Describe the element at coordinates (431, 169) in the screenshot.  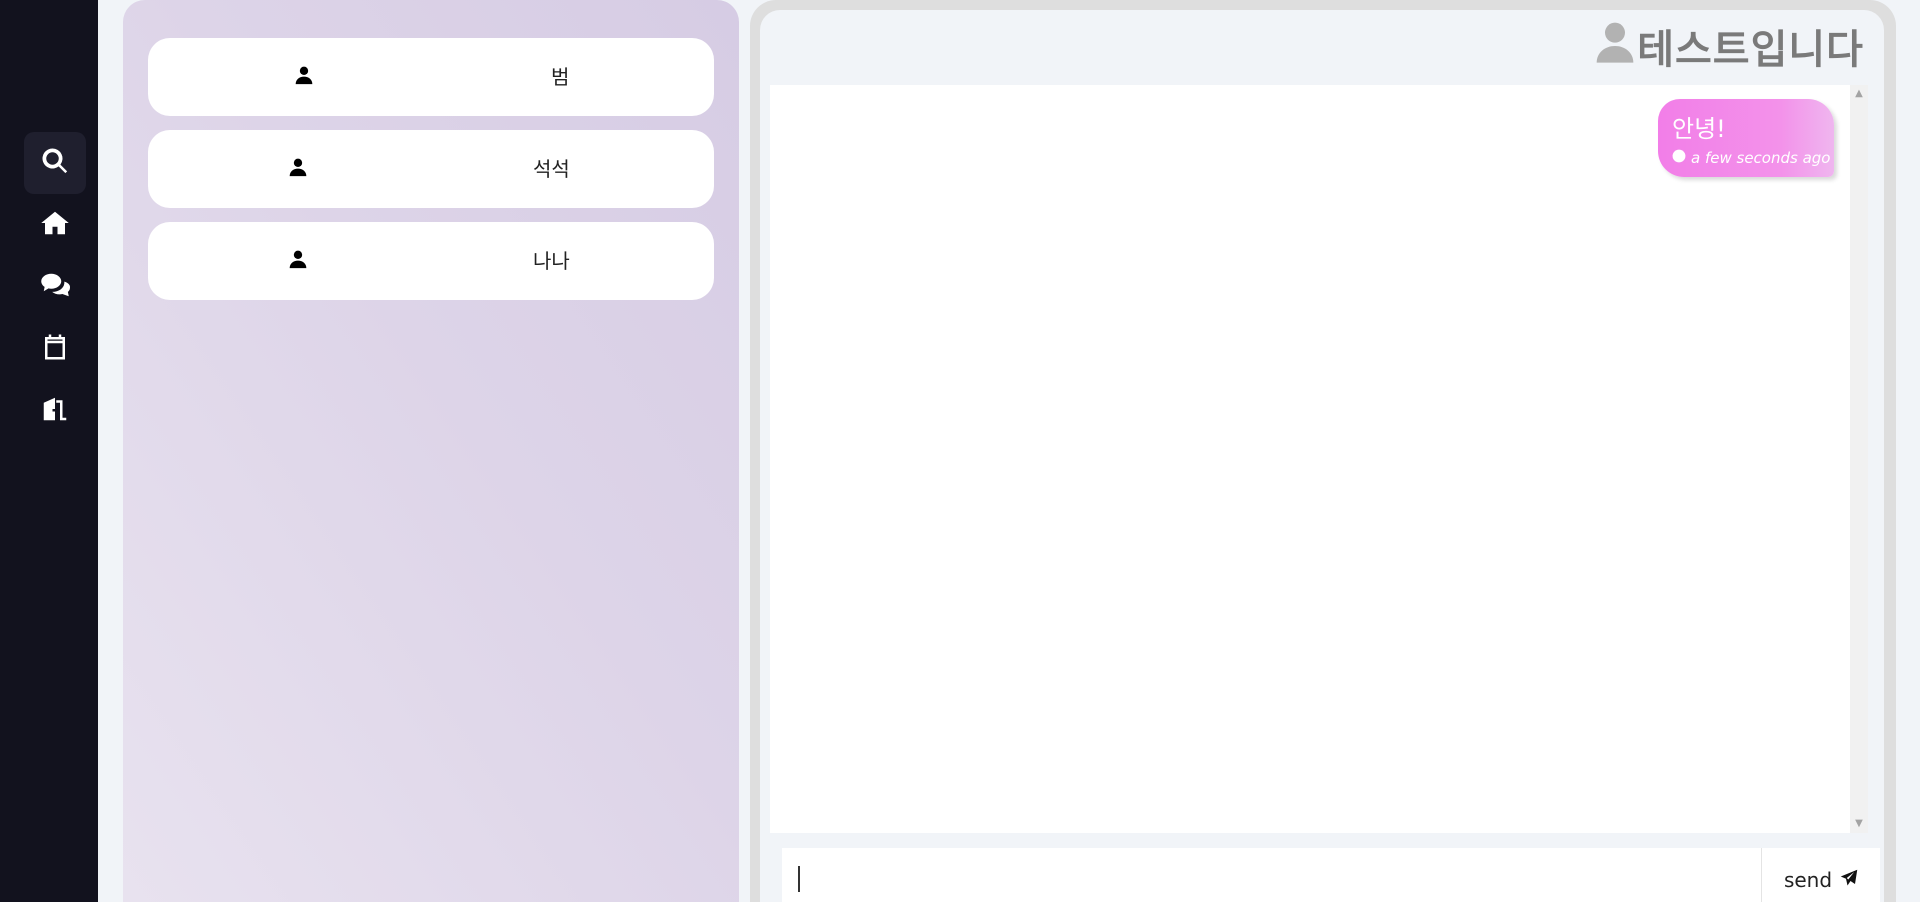
I see `contact-item: 석석` at that location.